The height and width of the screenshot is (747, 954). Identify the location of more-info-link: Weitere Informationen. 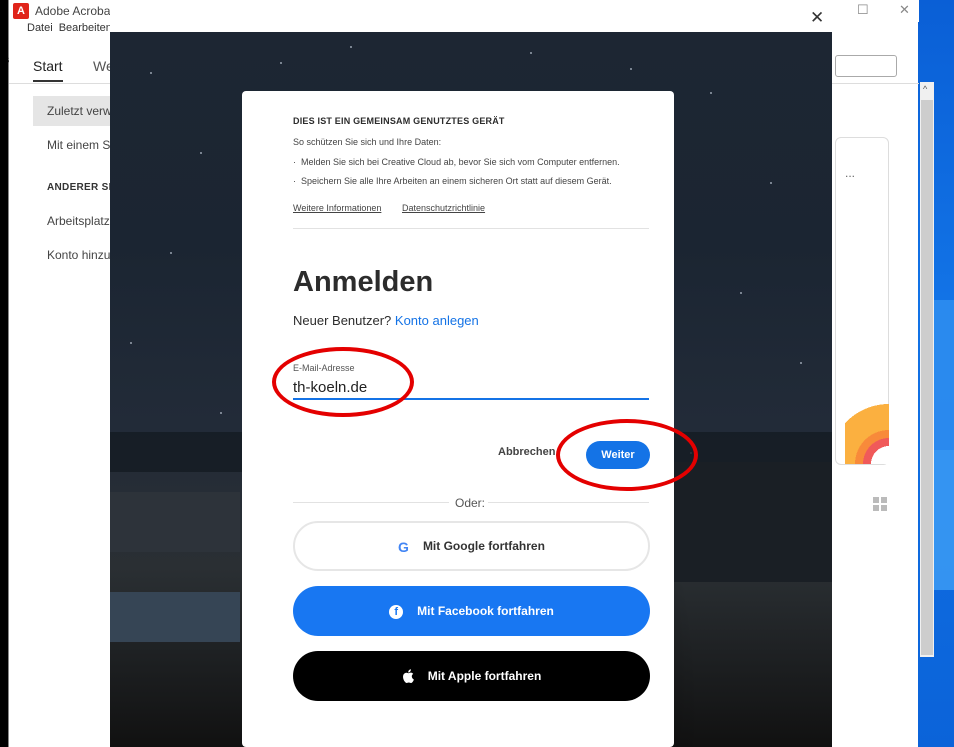
(337, 208).